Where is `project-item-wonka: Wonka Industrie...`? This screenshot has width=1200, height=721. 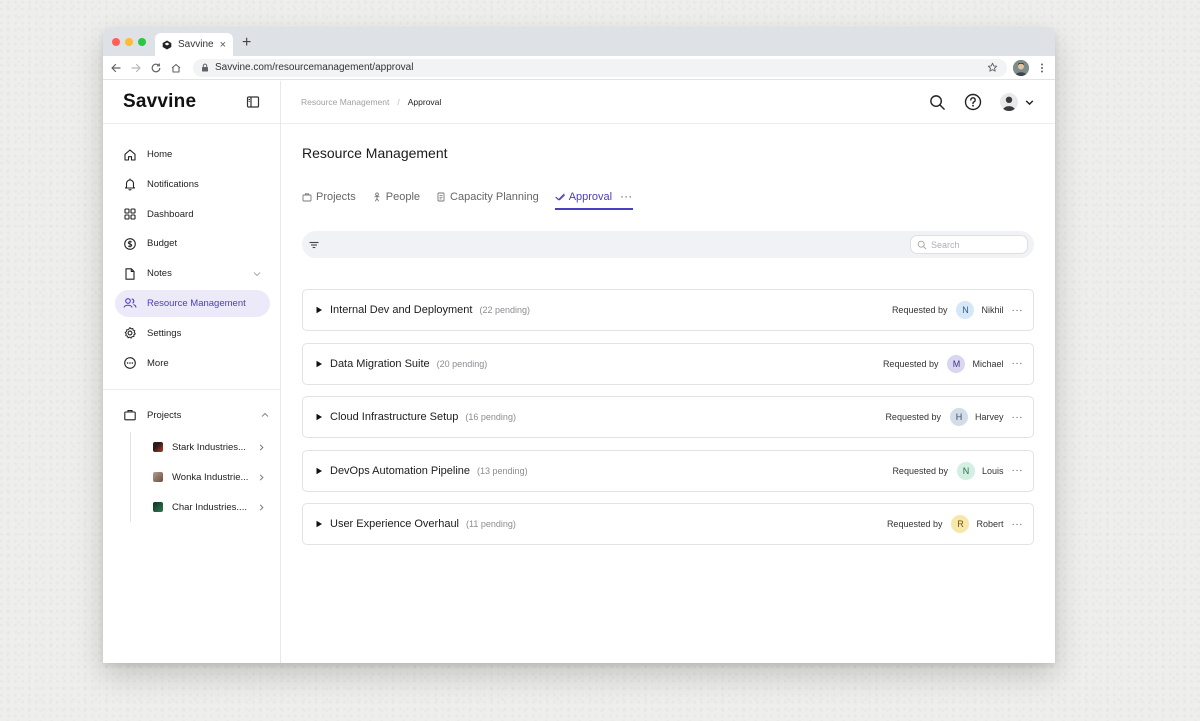 project-item-wonka: Wonka Industrie... is located at coordinates (205, 477).